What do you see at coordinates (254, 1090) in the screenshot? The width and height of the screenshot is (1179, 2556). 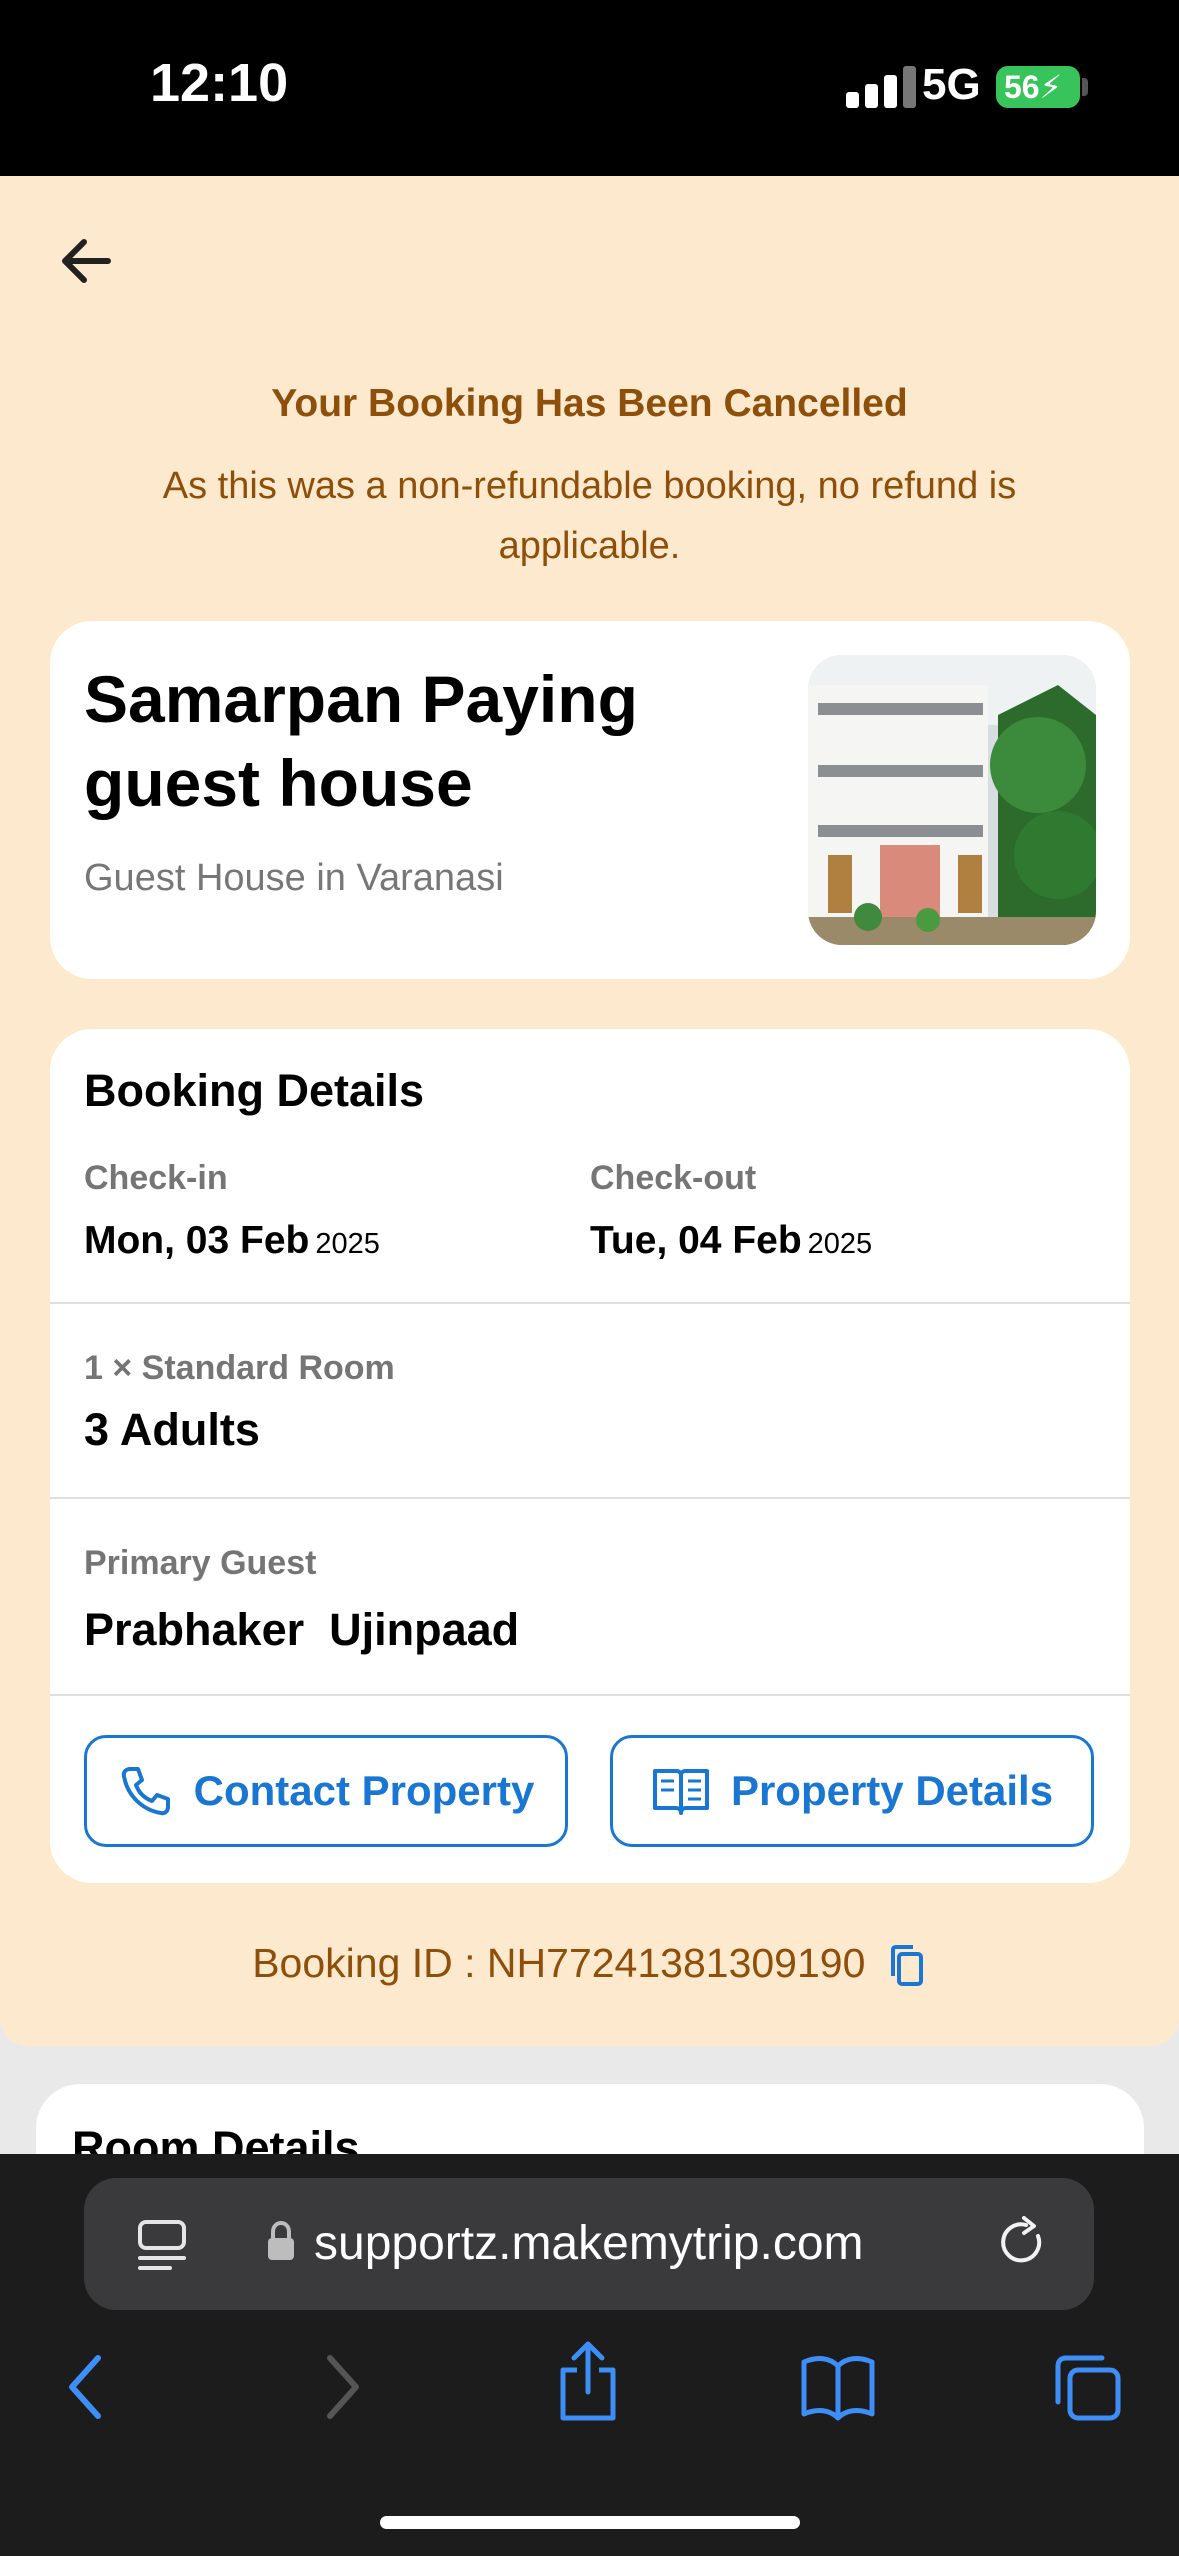 I see `booking-details-title: Booking Details` at bounding box center [254, 1090].